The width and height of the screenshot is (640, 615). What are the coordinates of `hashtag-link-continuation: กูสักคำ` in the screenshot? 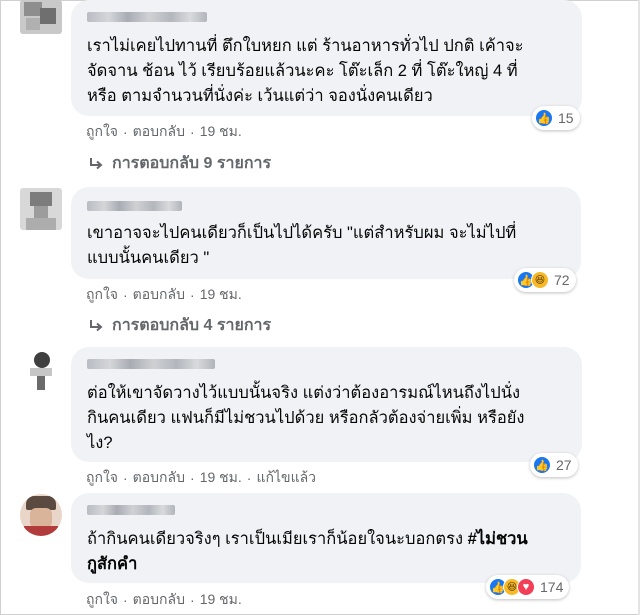 It's located at (112, 564).